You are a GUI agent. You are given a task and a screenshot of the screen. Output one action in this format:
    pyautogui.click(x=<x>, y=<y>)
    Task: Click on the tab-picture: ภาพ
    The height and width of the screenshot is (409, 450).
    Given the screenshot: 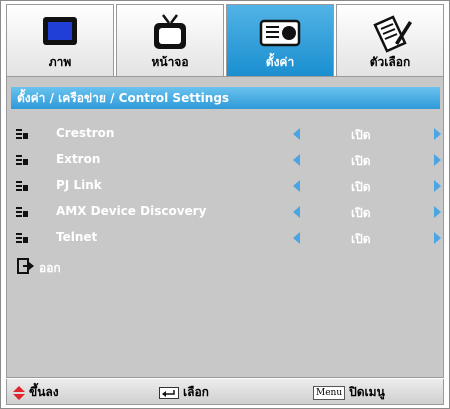 What is the action you would take?
    pyautogui.click(x=60, y=40)
    